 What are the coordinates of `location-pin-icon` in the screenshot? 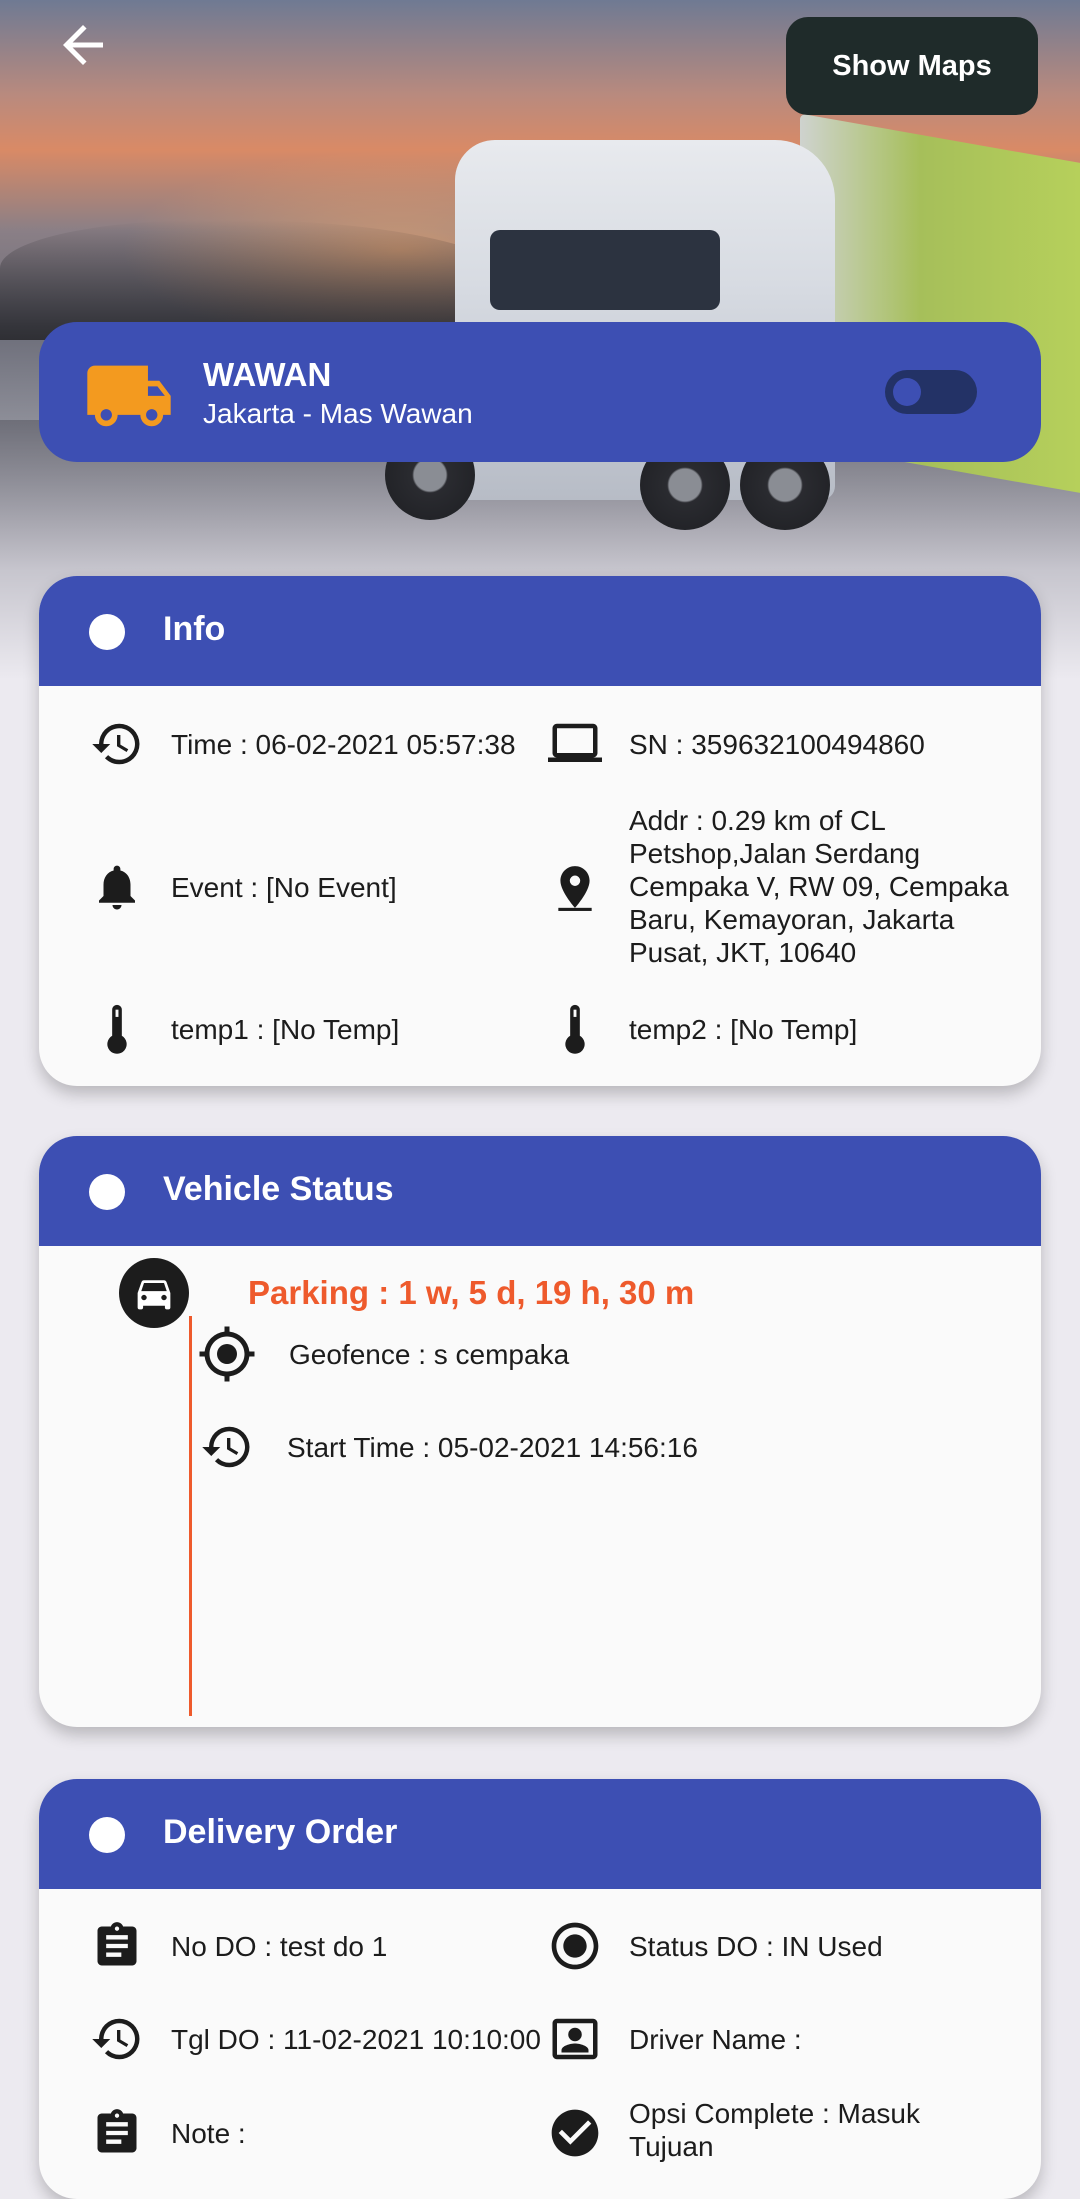 It's located at (575, 888).